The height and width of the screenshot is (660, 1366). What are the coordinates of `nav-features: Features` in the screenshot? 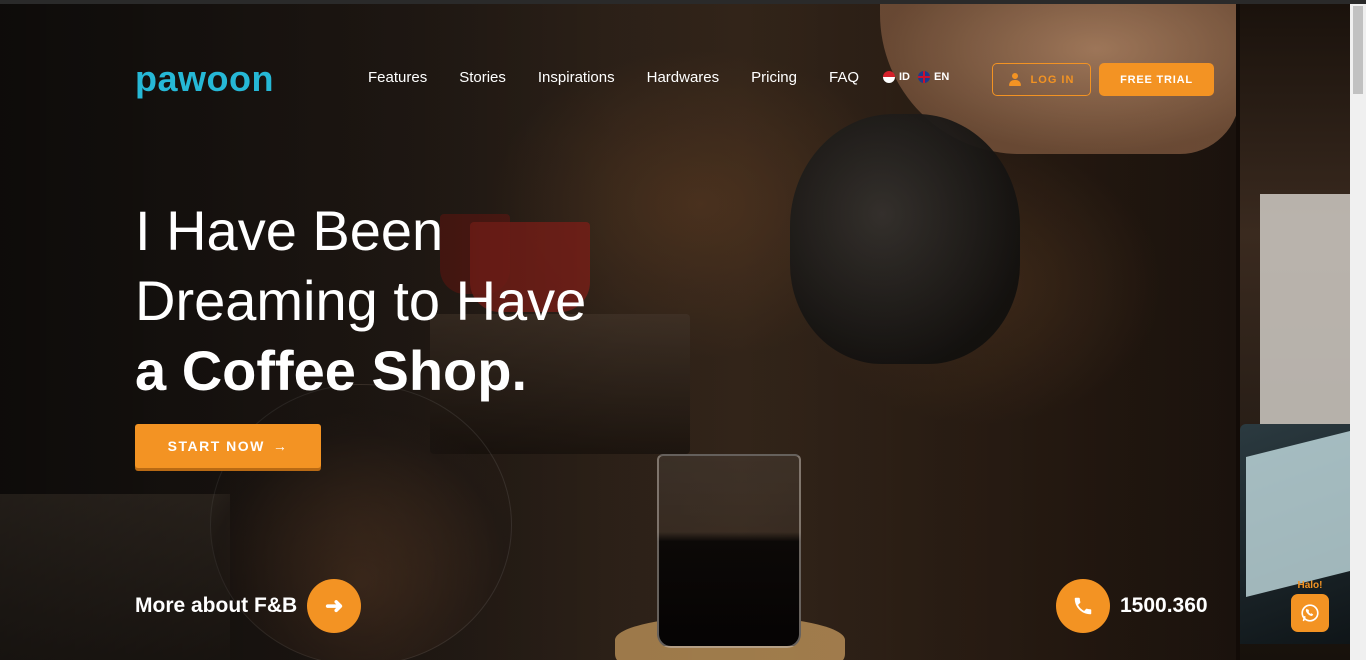 It's located at (397, 78).